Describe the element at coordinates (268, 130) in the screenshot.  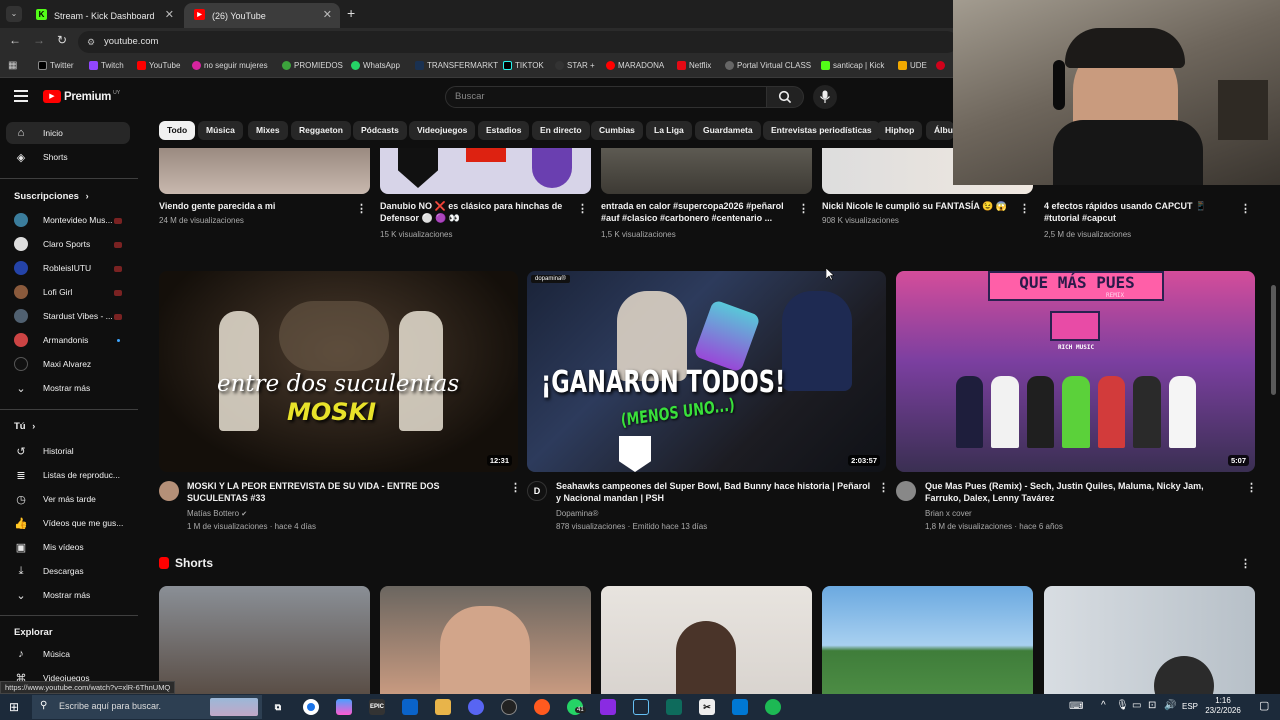
I see `chip-mixes: Mixes` at that location.